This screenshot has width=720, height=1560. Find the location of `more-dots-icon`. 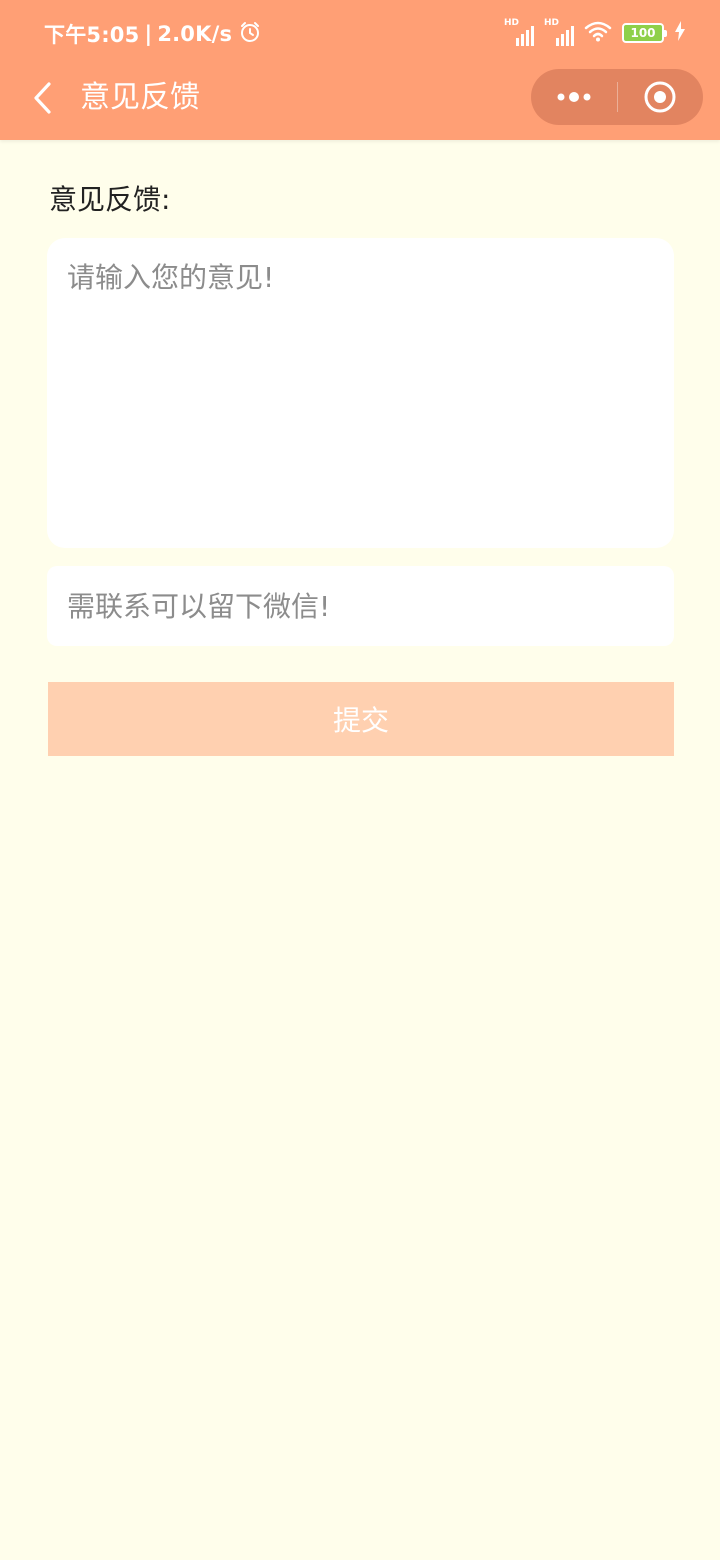

more-dots-icon is located at coordinates (574, 97).